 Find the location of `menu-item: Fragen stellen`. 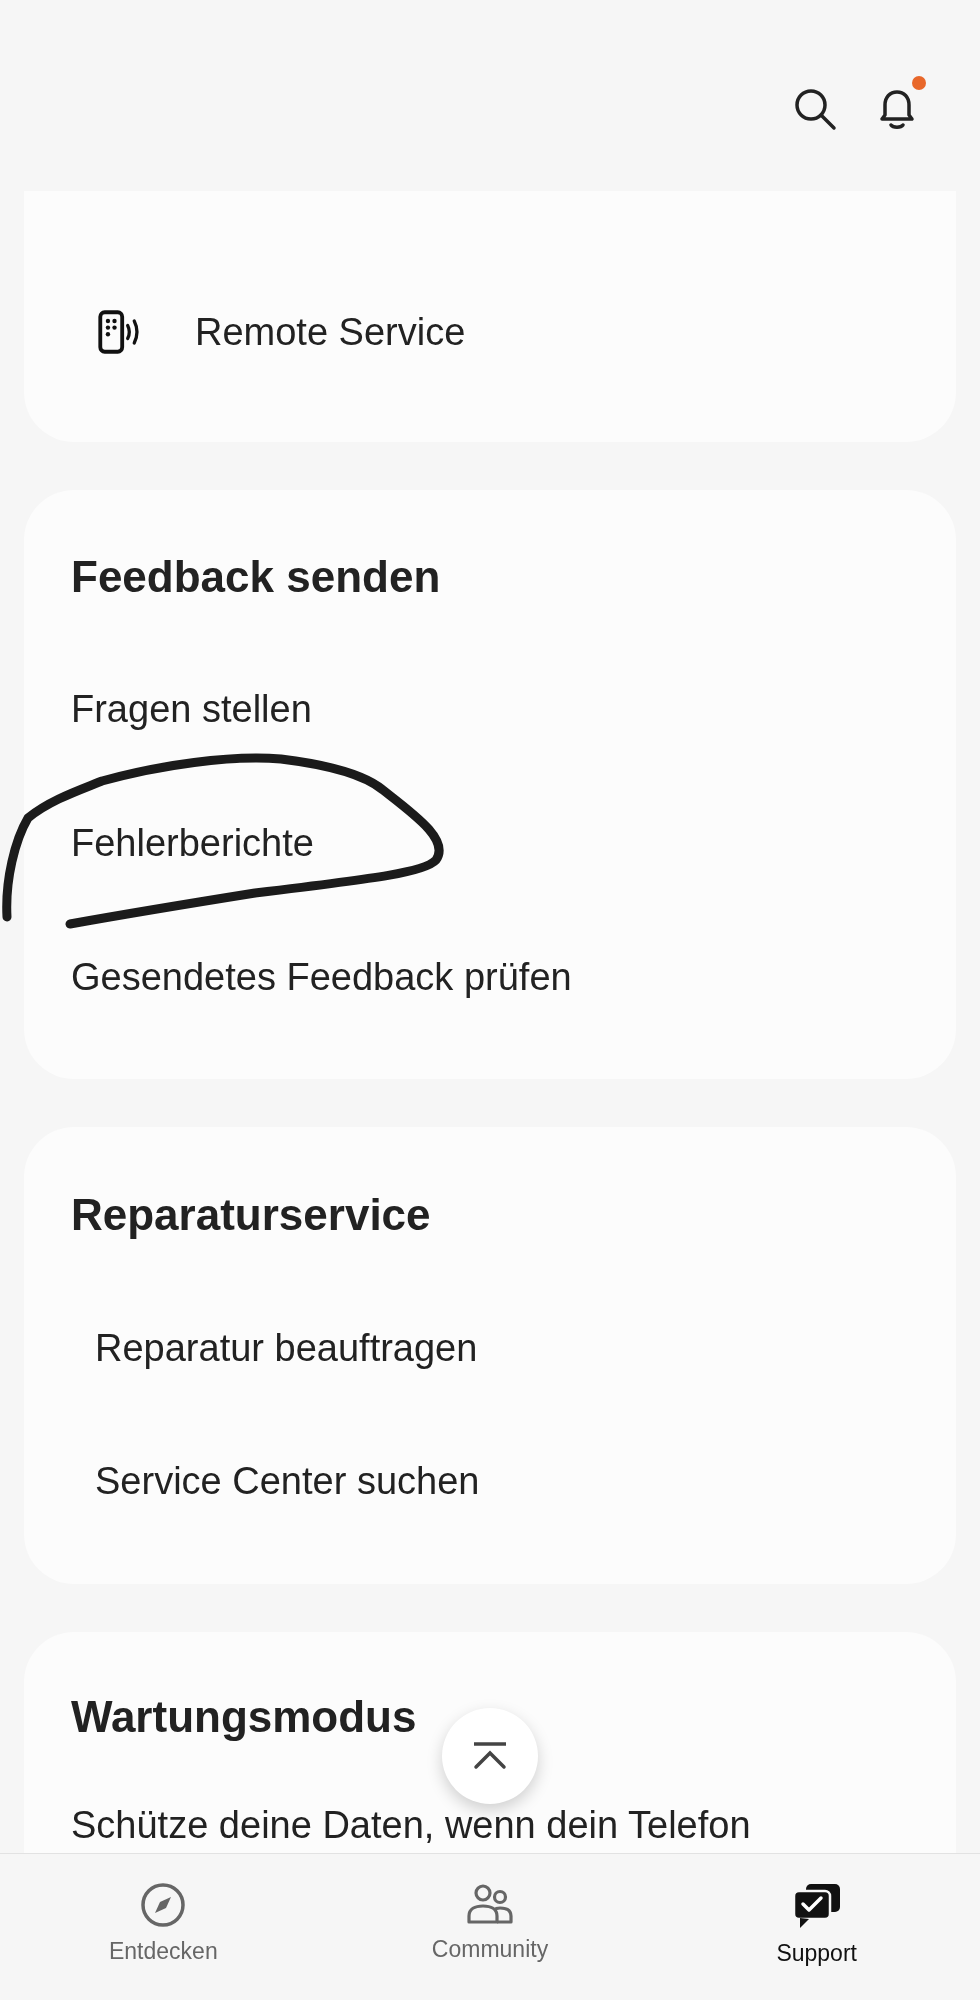

menu-item: Fragen stellen is located at coordinates (191, 709).